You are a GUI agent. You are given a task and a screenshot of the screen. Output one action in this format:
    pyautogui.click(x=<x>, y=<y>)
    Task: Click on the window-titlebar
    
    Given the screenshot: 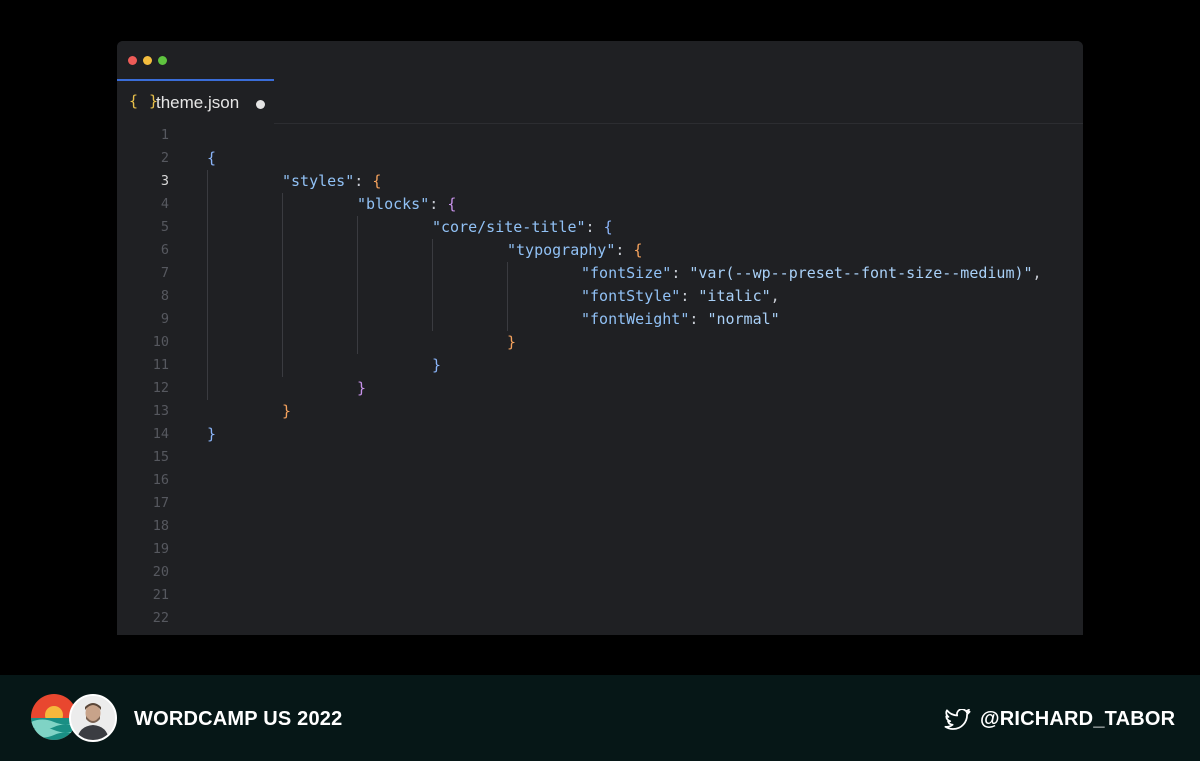 What is the action you would take?
    pyautogui.click(x=600, y=60)
    